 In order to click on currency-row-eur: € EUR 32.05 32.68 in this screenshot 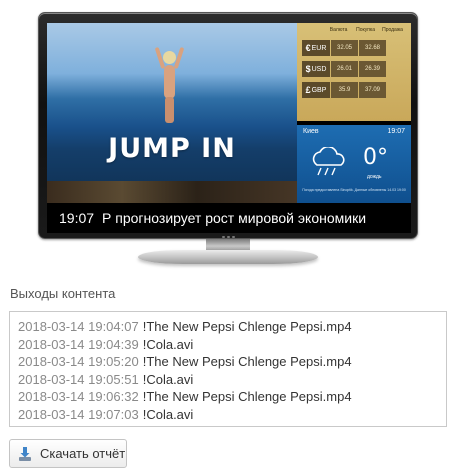, I will do `click(354, 48)`.